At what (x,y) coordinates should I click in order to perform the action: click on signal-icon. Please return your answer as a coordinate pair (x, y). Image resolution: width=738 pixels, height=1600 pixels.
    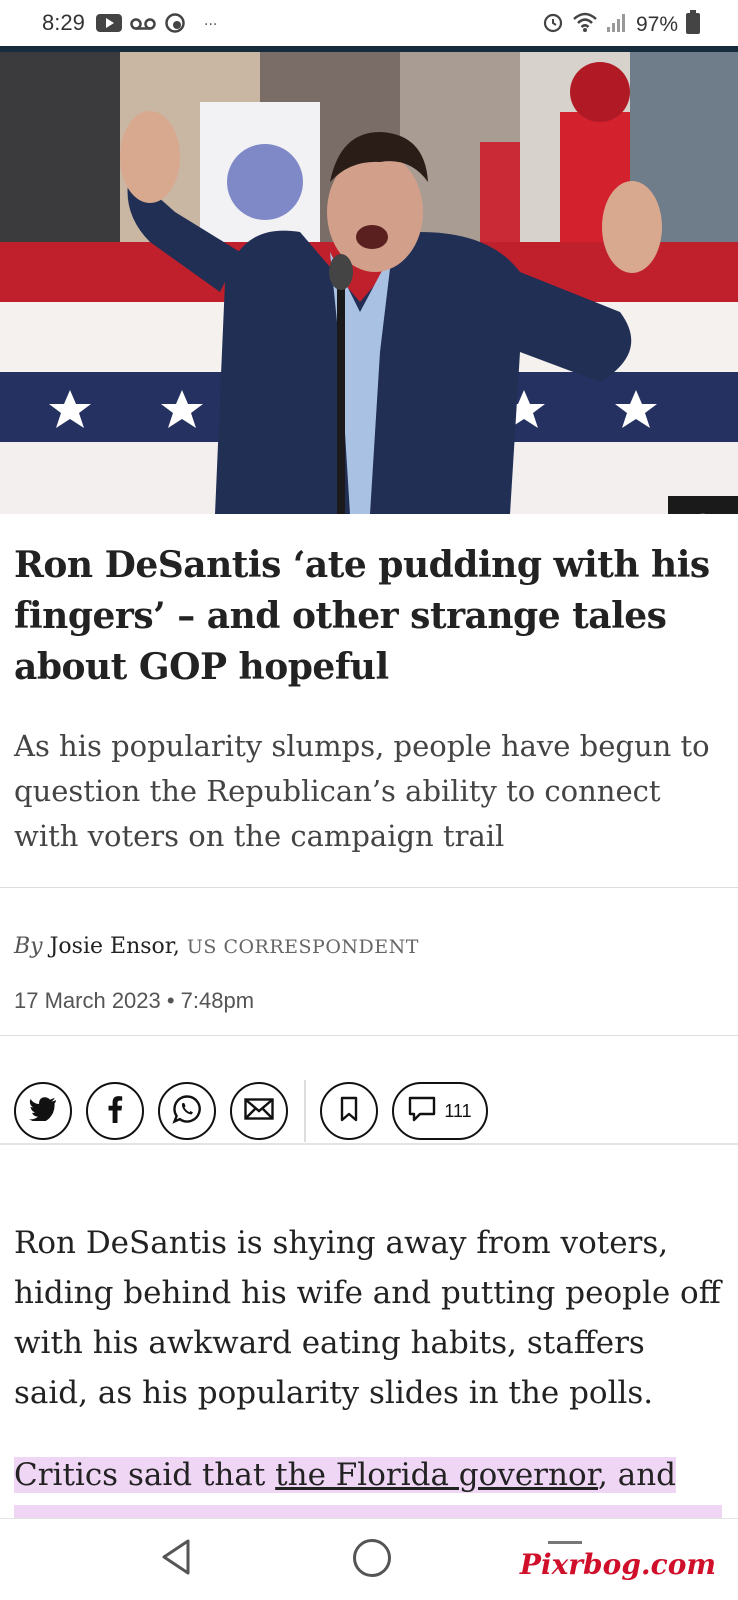
    Looking at the image, I should click on (617, 25).